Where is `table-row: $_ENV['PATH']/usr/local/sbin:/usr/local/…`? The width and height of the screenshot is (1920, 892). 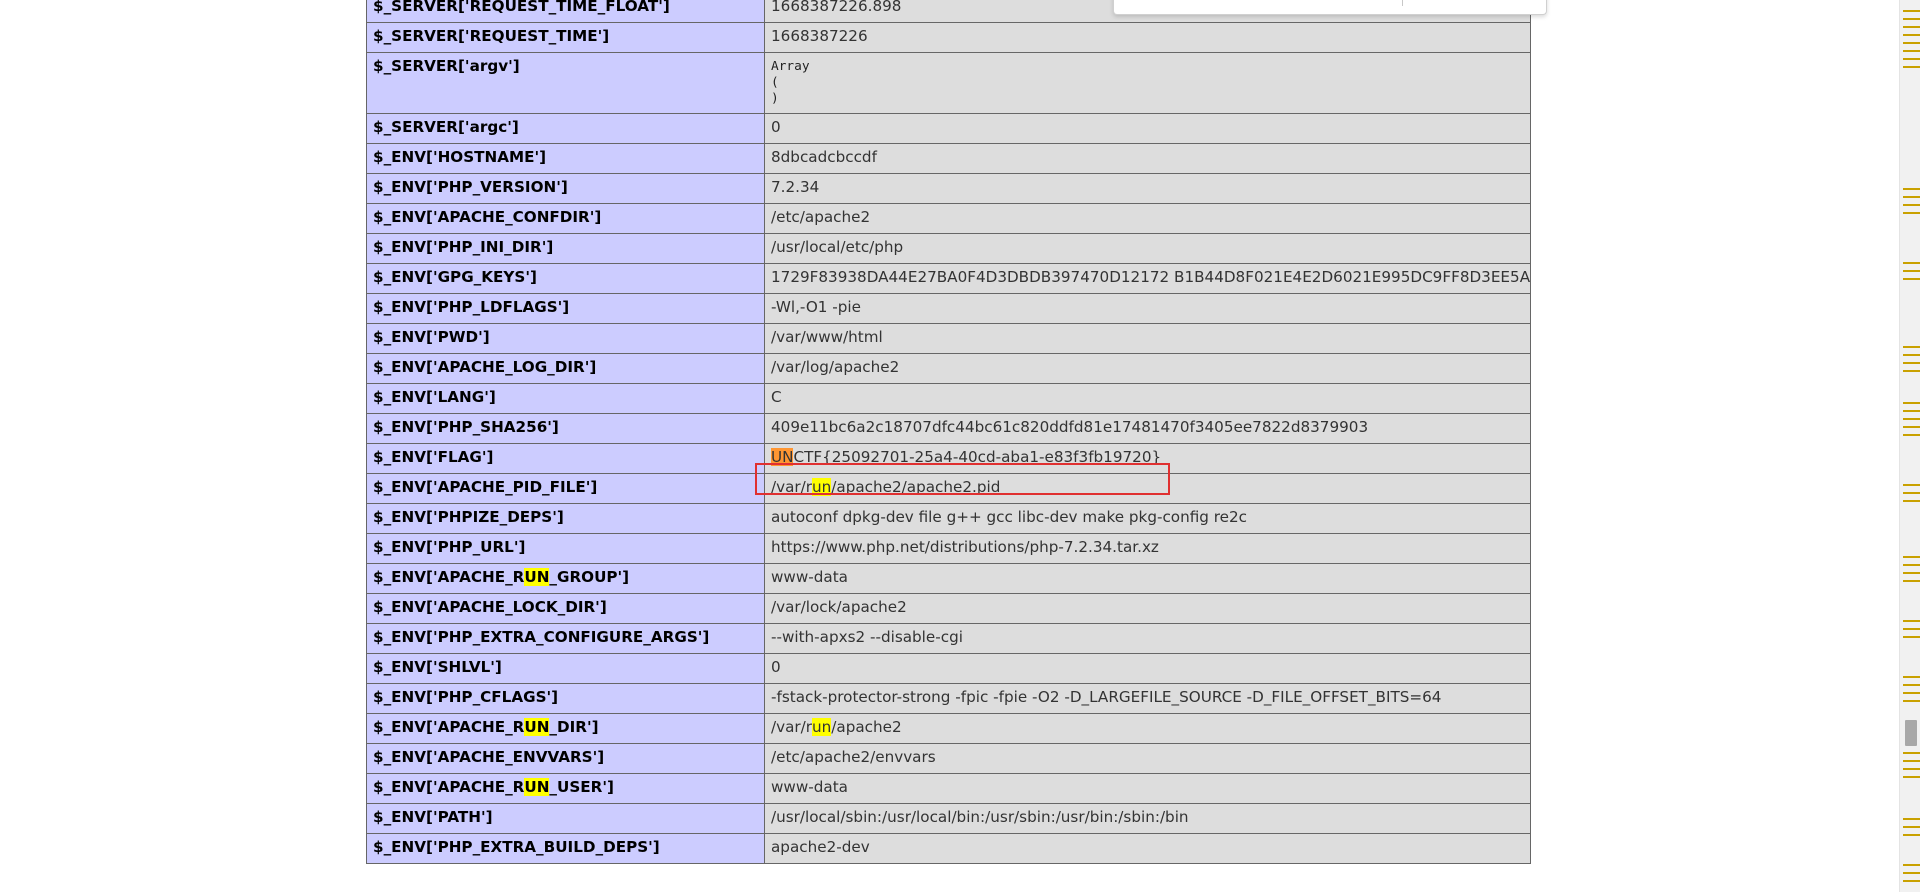
table-row: $_ENV['PATH']/usr/local/sbin:/usr/local/… is located at coordinates (948, 818).